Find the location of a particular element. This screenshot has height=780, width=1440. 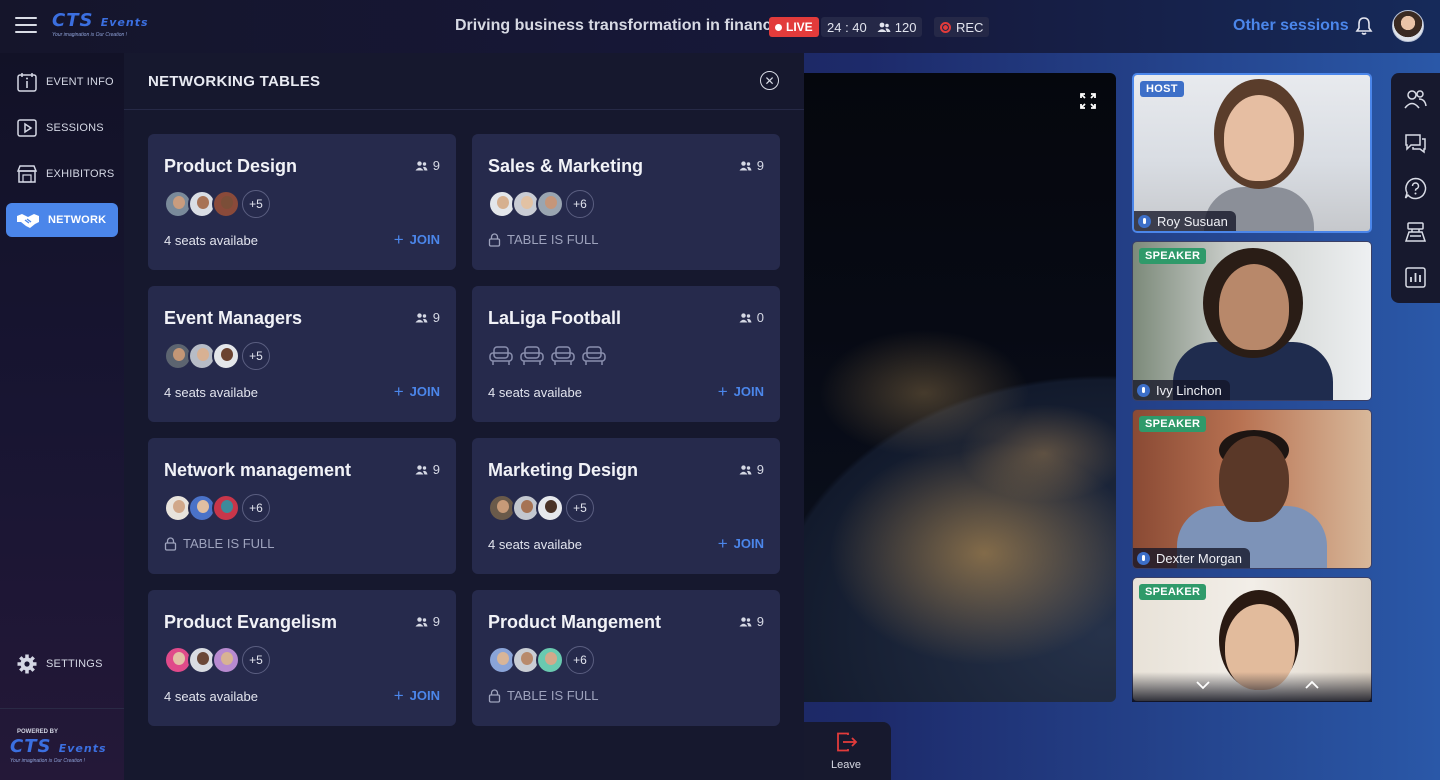

poll-icon is located at coordinates (1415, 277).